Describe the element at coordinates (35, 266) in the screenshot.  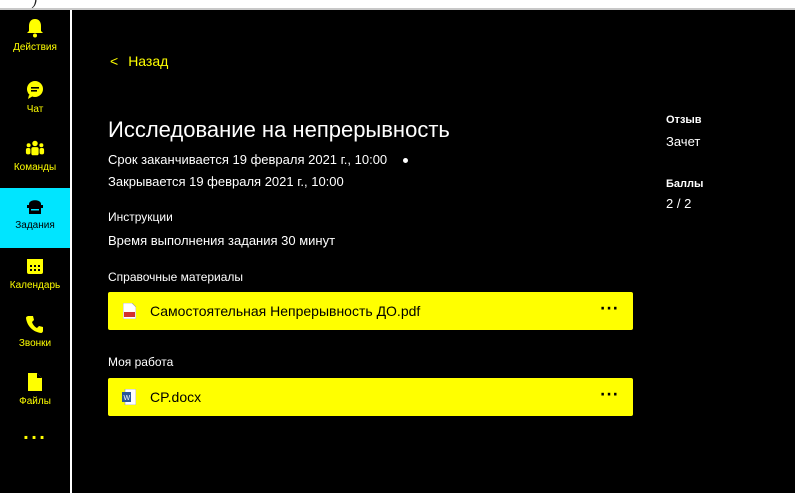
I see `calendar-icon` at that location.